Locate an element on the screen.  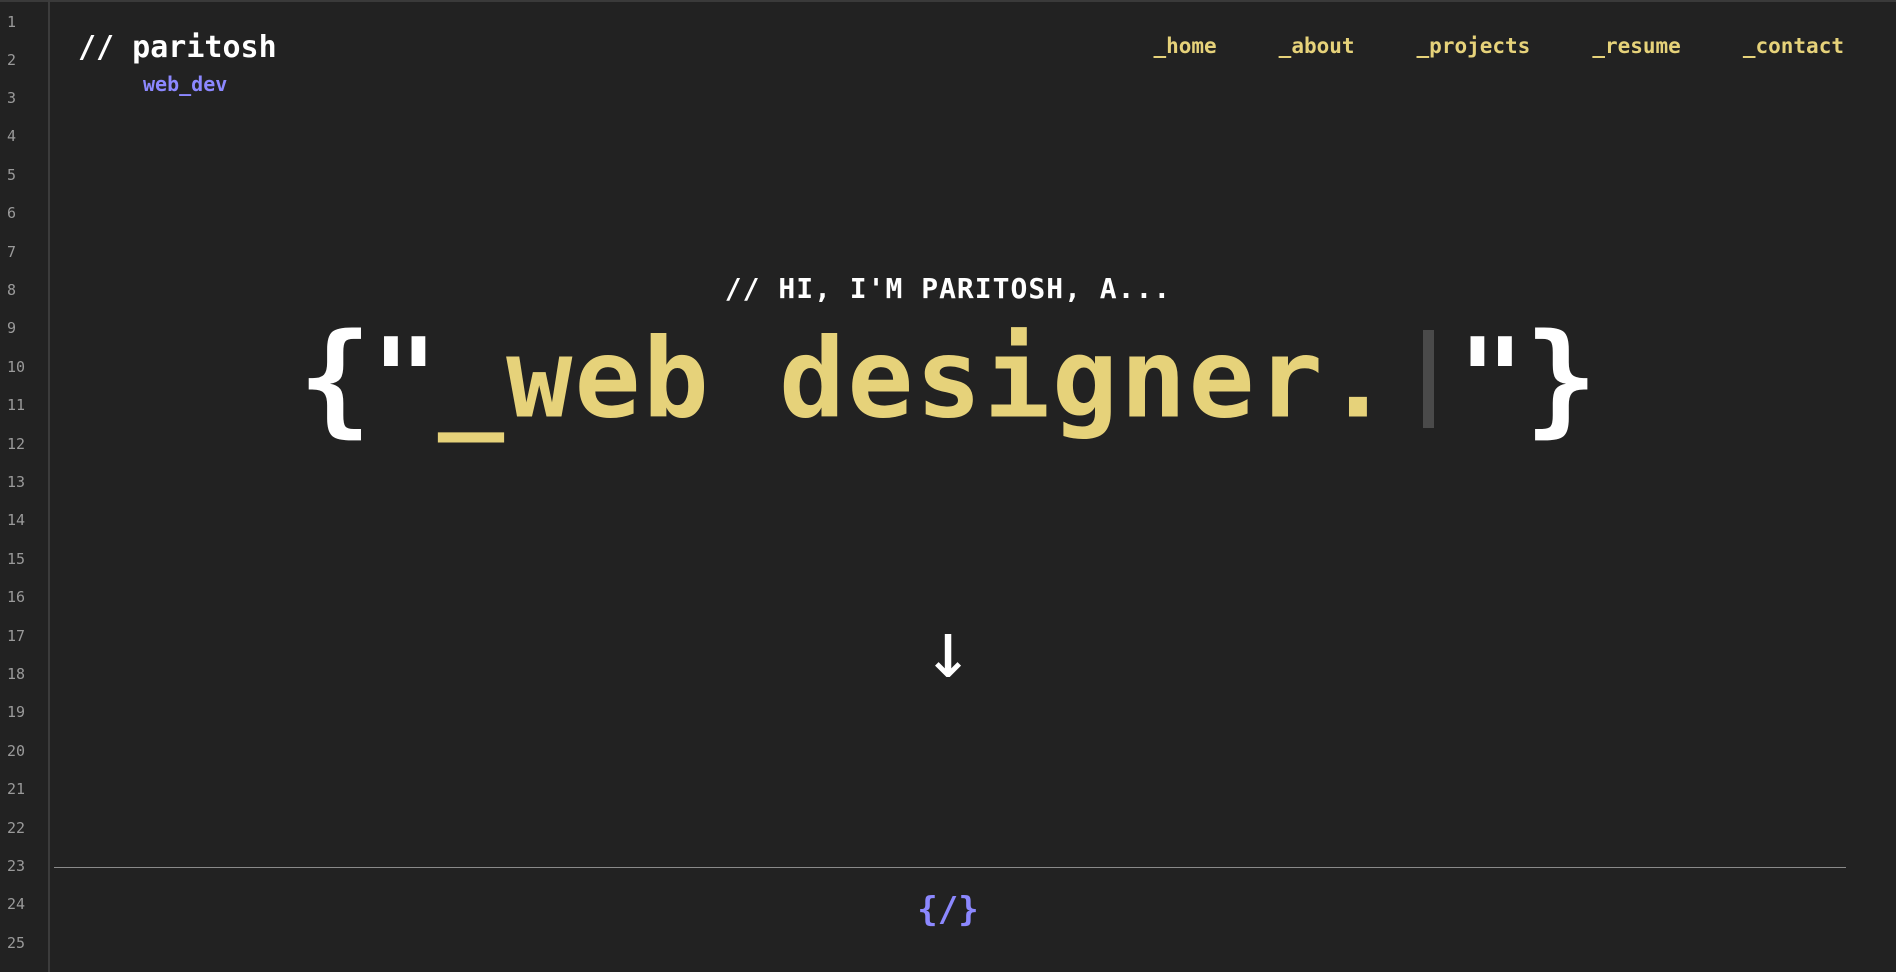
line-number: 25 is located at coordinates (16, 943).